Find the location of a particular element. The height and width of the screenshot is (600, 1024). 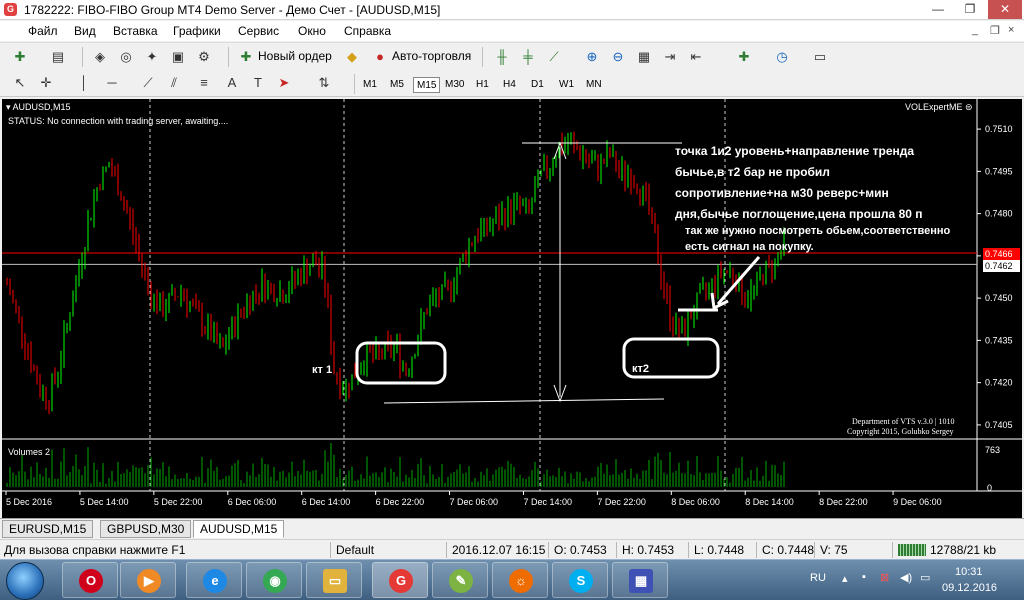

navigator-icon: ✦ is located at coordinates (152, 57).